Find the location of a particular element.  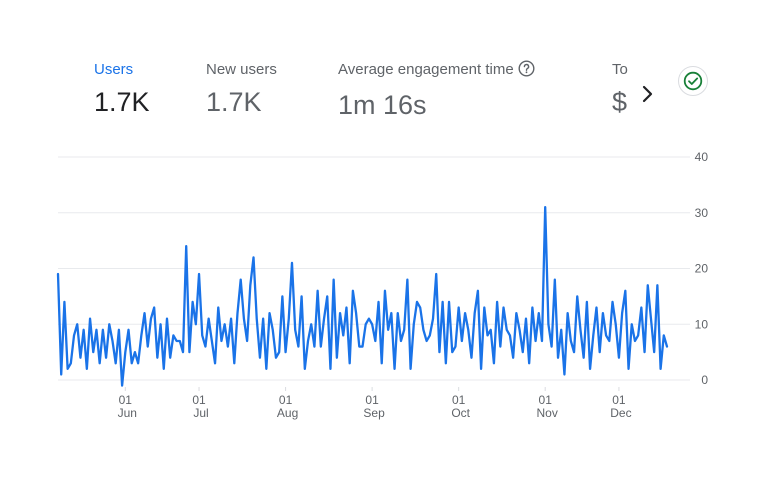

chevron-right-icon is located at coordinates (648, 94).